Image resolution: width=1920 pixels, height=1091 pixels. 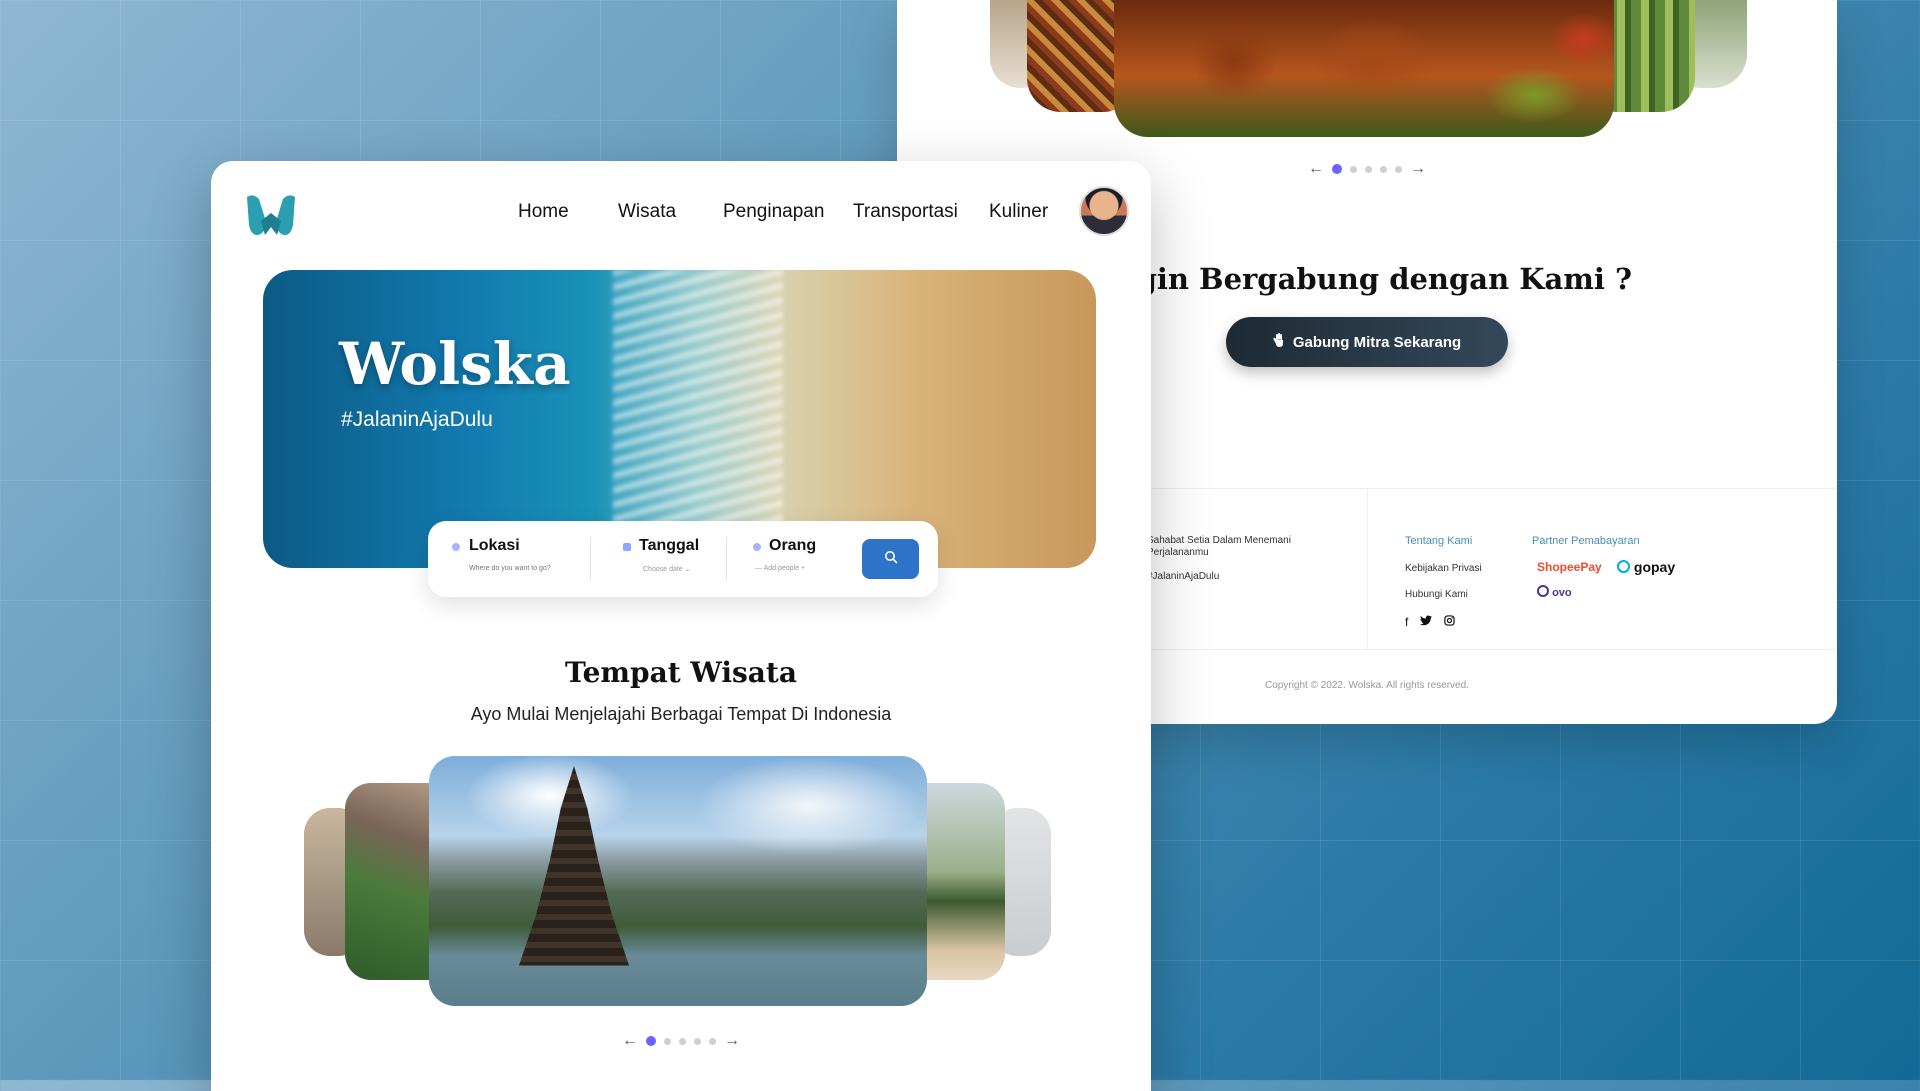 I want to click on minus-icon: —, so click(x=759, y=568).